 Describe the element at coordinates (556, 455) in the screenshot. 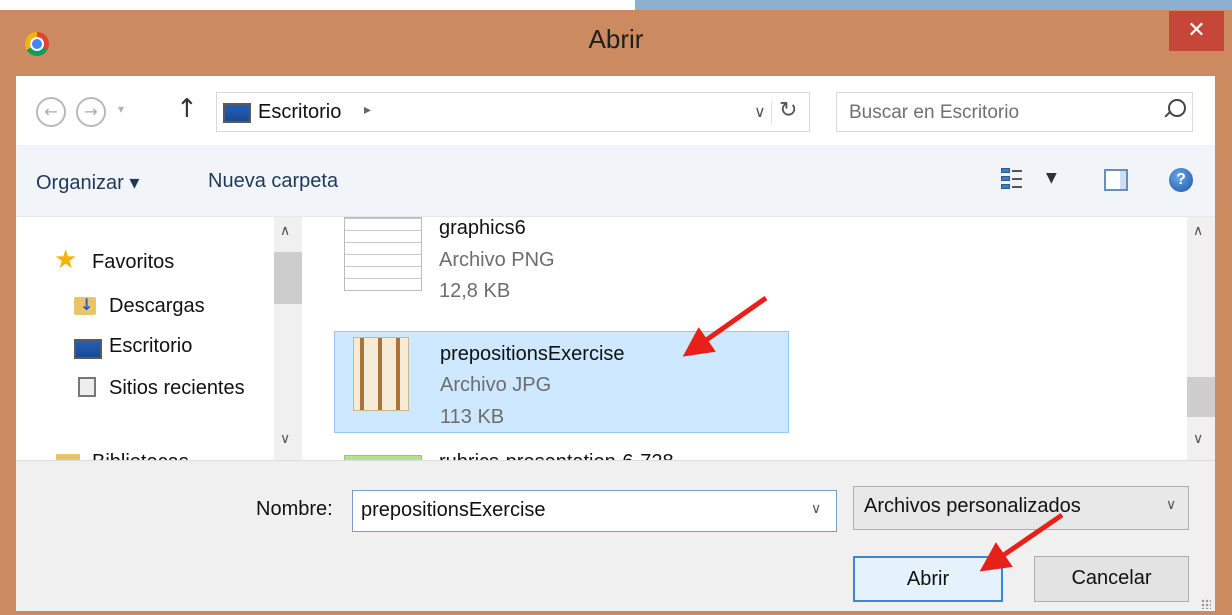

I see `file-name: rubrics-presentation-6-728` at that location.